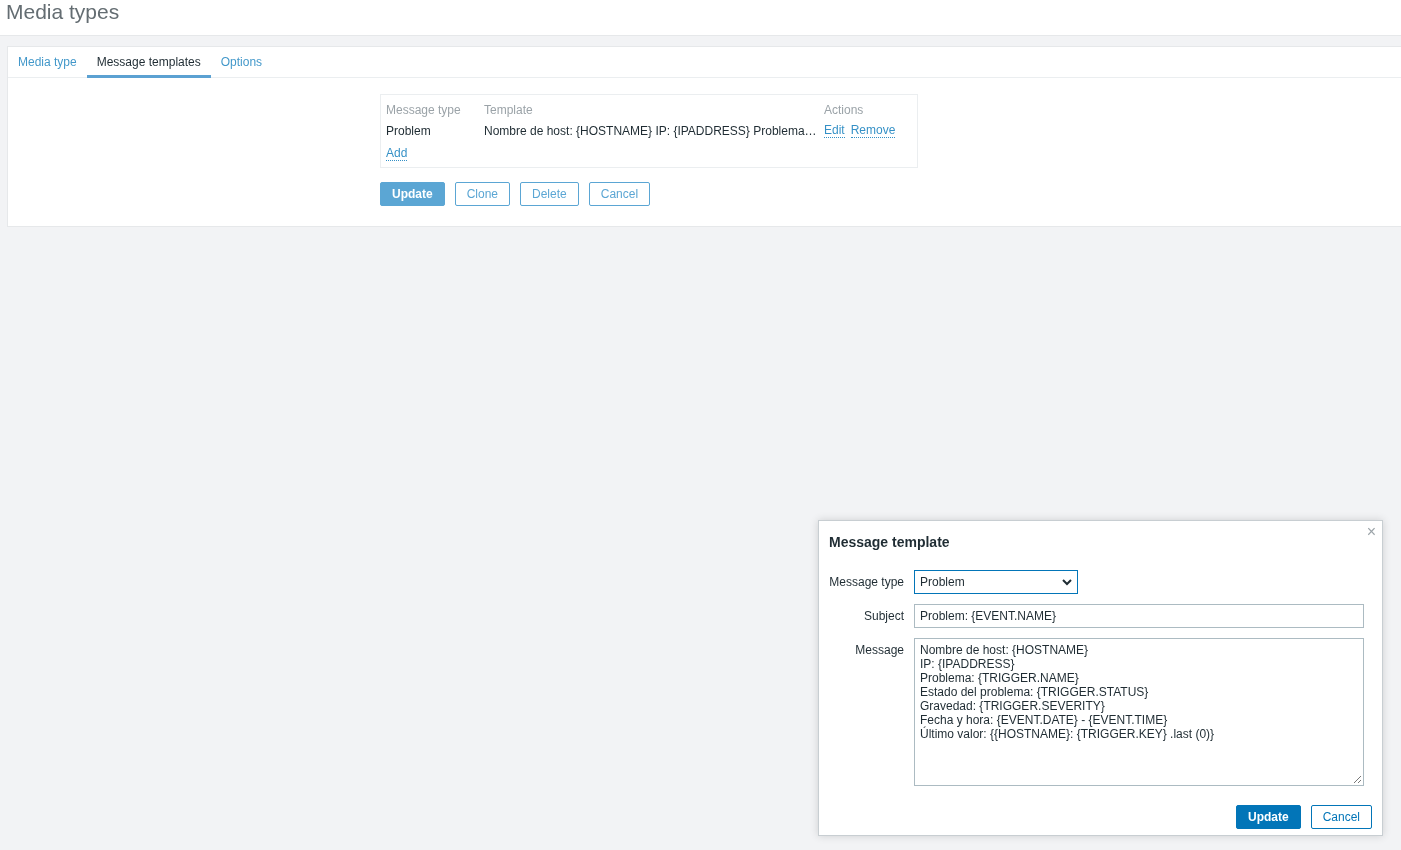  Describe the element at coordinates (1139, 712) in the screenshot. I see `message-field: Nombre de host: {HOSTNAME} IP: {IPADDRESS} Problema: {TRIGGER.NAME} Estado del problema: {TRIGGER.STATUS} Gravedad: {TRIGGER.SEVERITY} Fecha y hora: {EVENT.DATE} - {EVENT.TIME} Último valor: {{HOSTNAME}: {TRIGGER.KEY} .last (0)}` at that location.